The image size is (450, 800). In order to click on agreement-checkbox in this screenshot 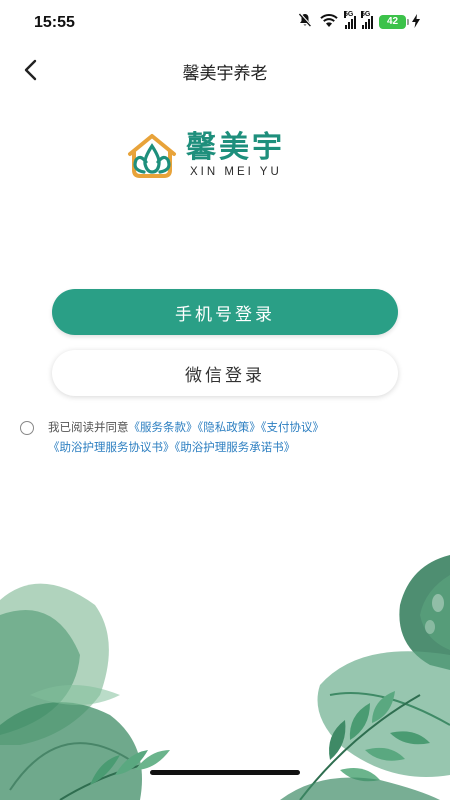, I will do `click(27, 428)`.